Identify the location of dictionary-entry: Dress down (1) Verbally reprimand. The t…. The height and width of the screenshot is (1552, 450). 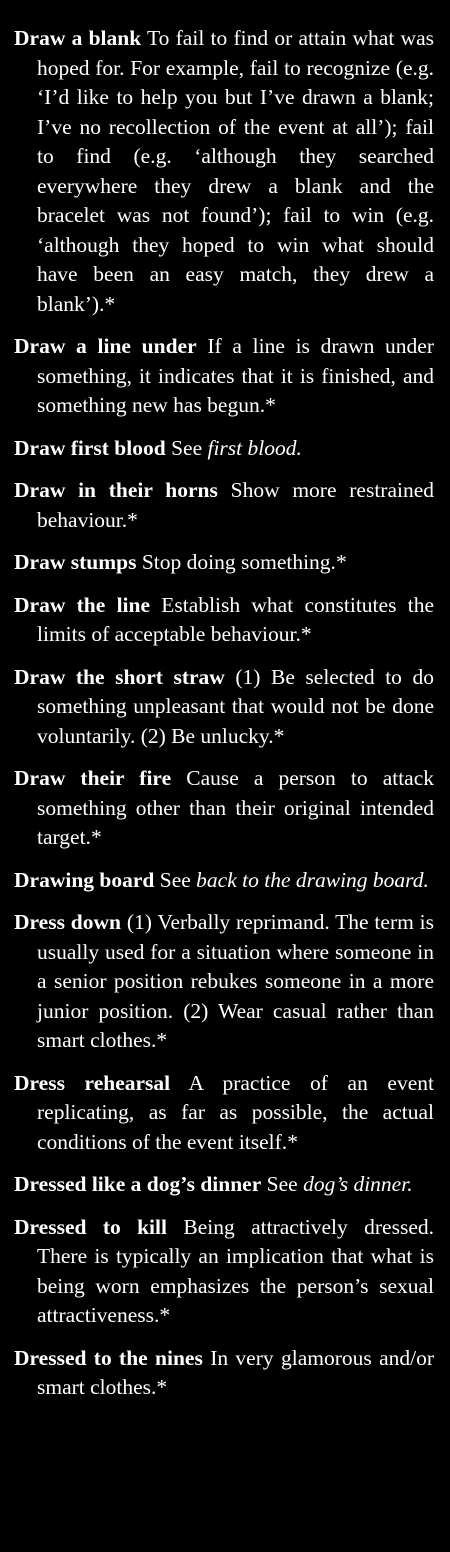
(224, 982).